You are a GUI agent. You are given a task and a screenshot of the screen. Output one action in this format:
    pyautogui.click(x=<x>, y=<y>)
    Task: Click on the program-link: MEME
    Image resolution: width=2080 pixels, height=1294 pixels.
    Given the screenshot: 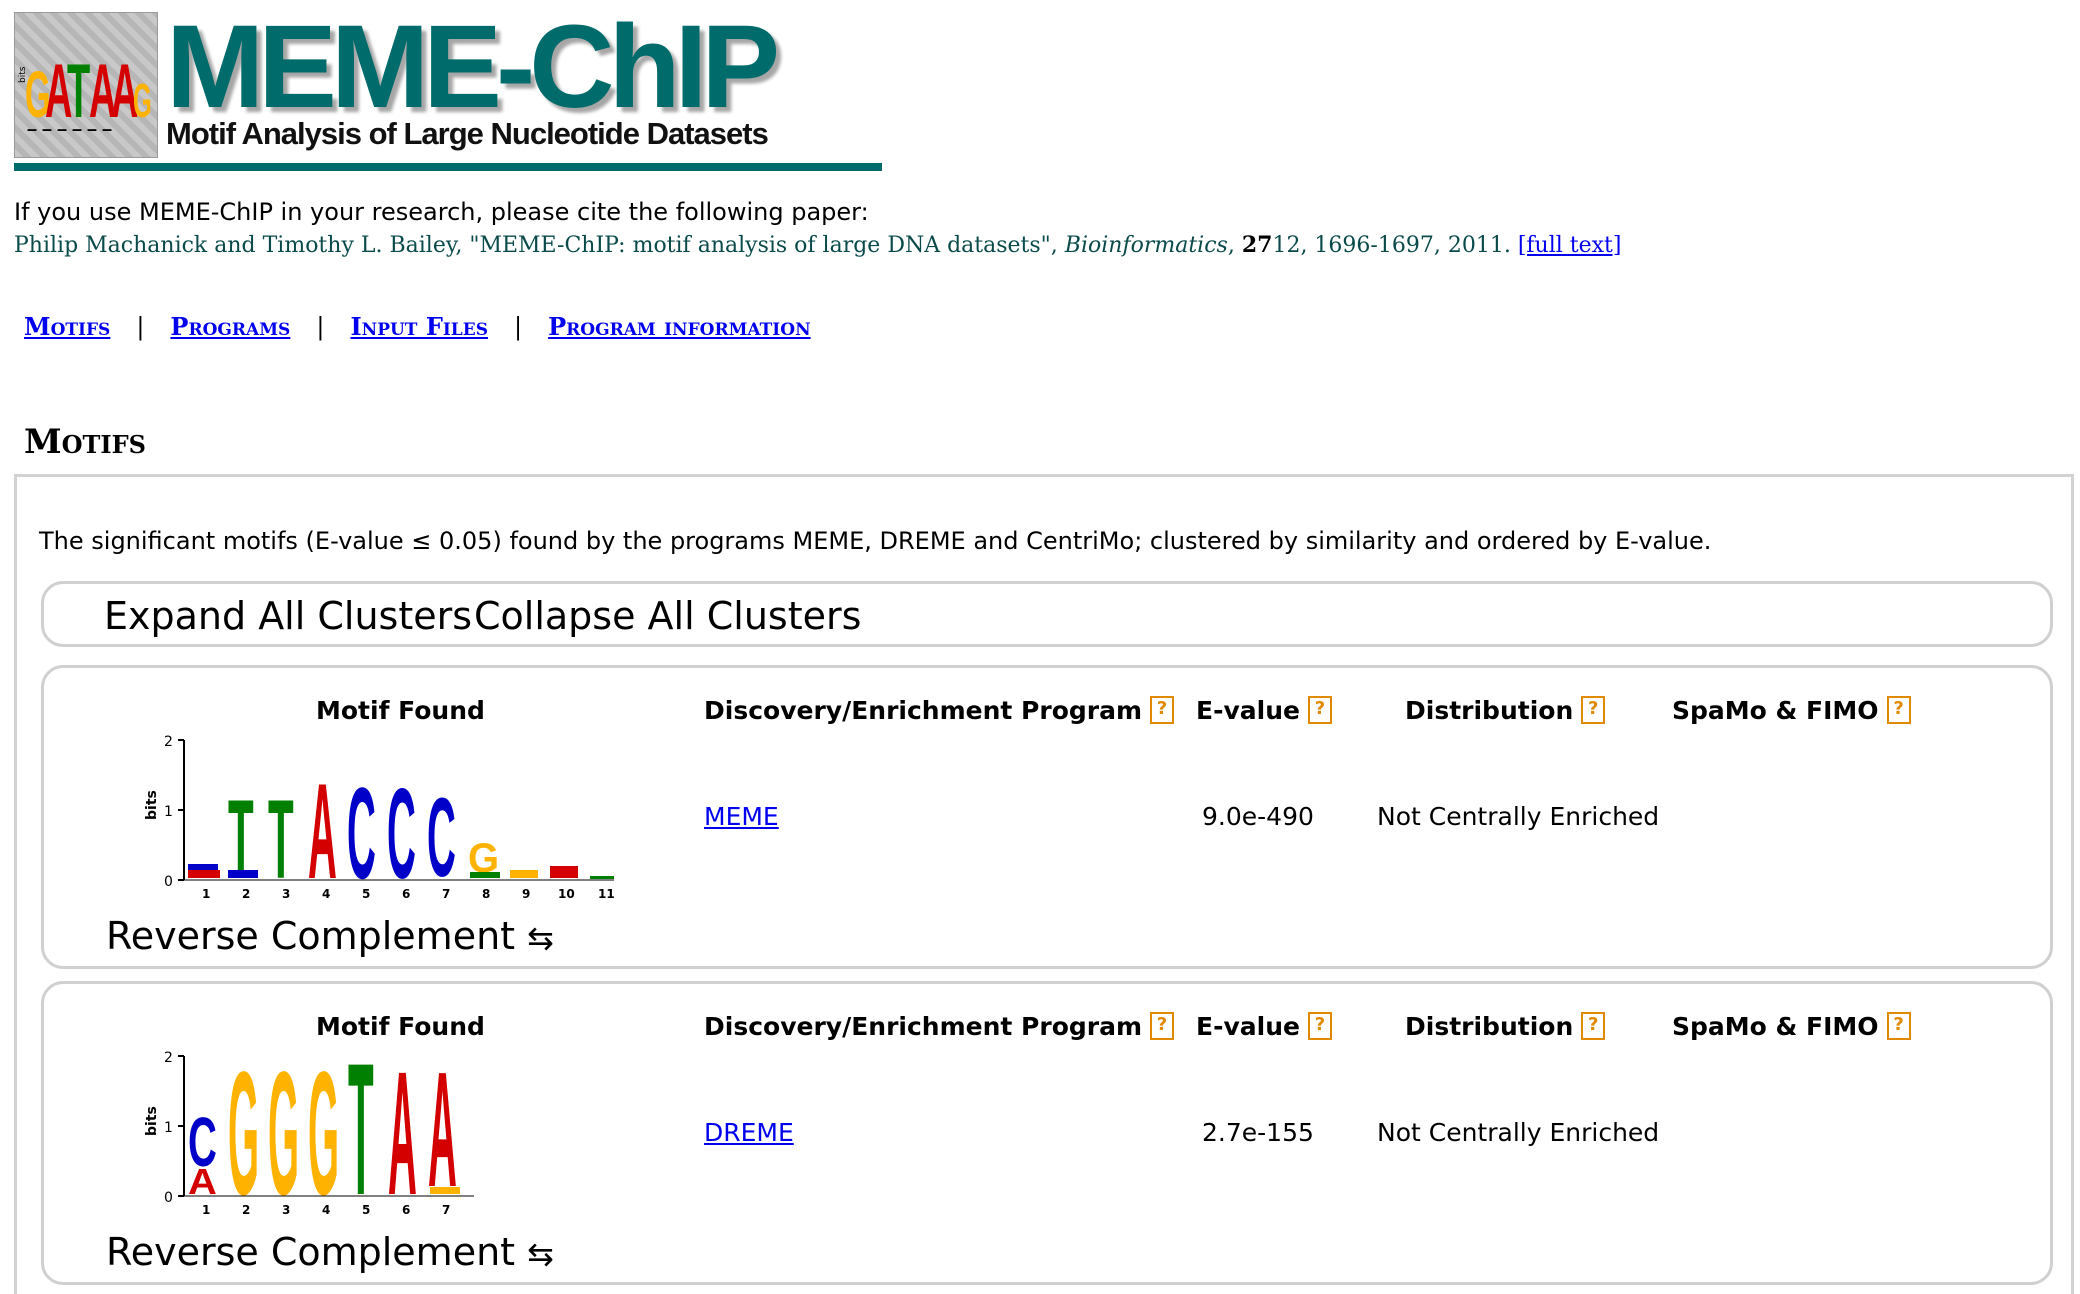 What is the action you would take?
    pyautogui.click(x=741, y=816)
    